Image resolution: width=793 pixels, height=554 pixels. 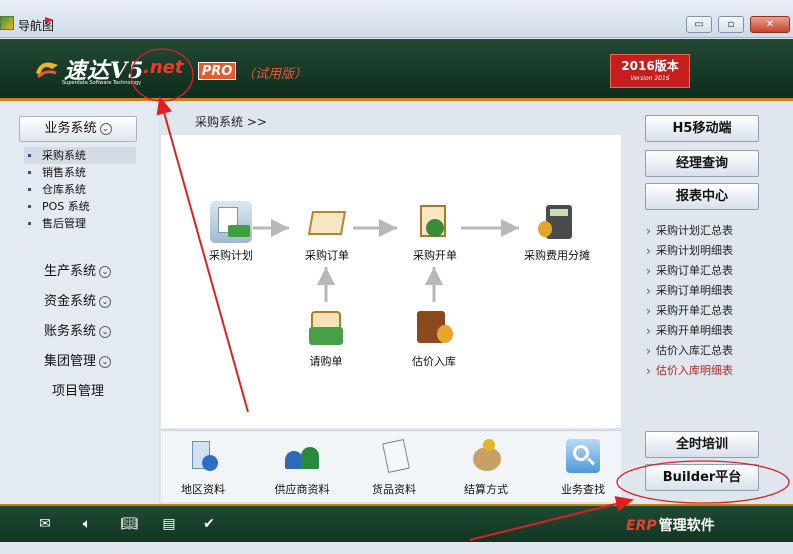 What do you see at coordinates (716, 291) in the screenshot?
I see `report-item-order-detail: 采购订单明细表` at bounding box center [716, 291].